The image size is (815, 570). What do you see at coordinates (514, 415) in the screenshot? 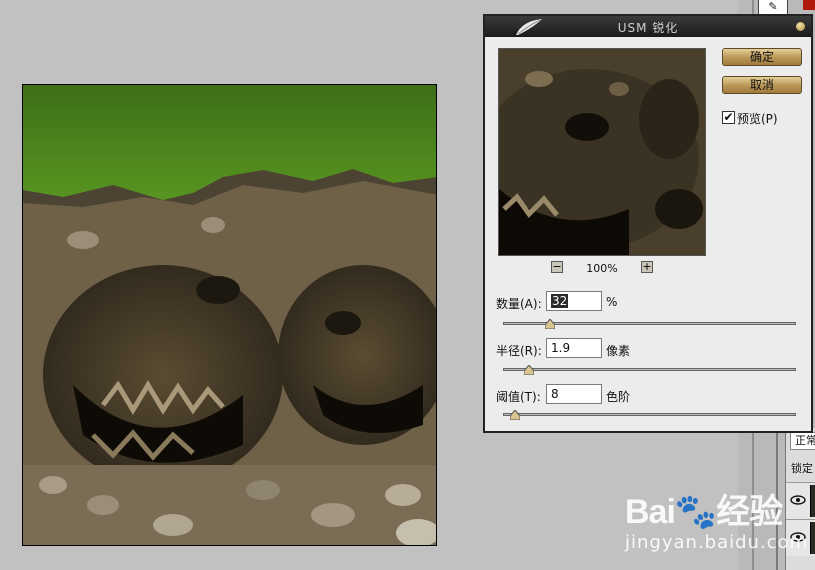
I see `threshold-slider-thumb` at bounding box center [514, 415].